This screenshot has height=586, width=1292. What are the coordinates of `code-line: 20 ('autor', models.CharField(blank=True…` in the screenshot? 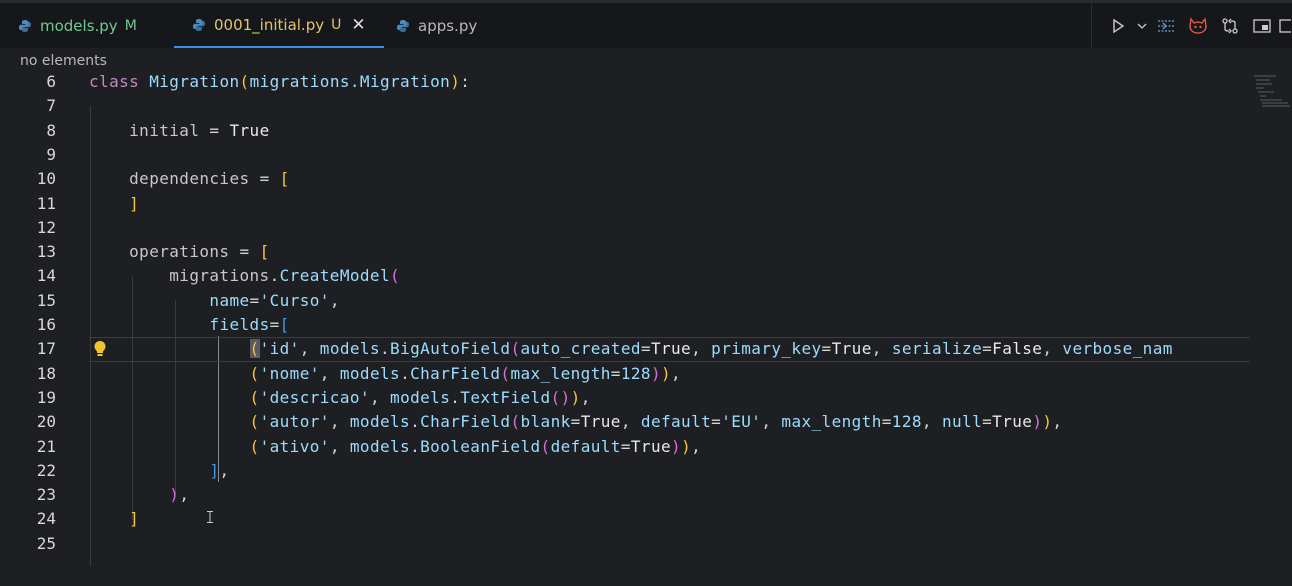 It's located at (625, 422).